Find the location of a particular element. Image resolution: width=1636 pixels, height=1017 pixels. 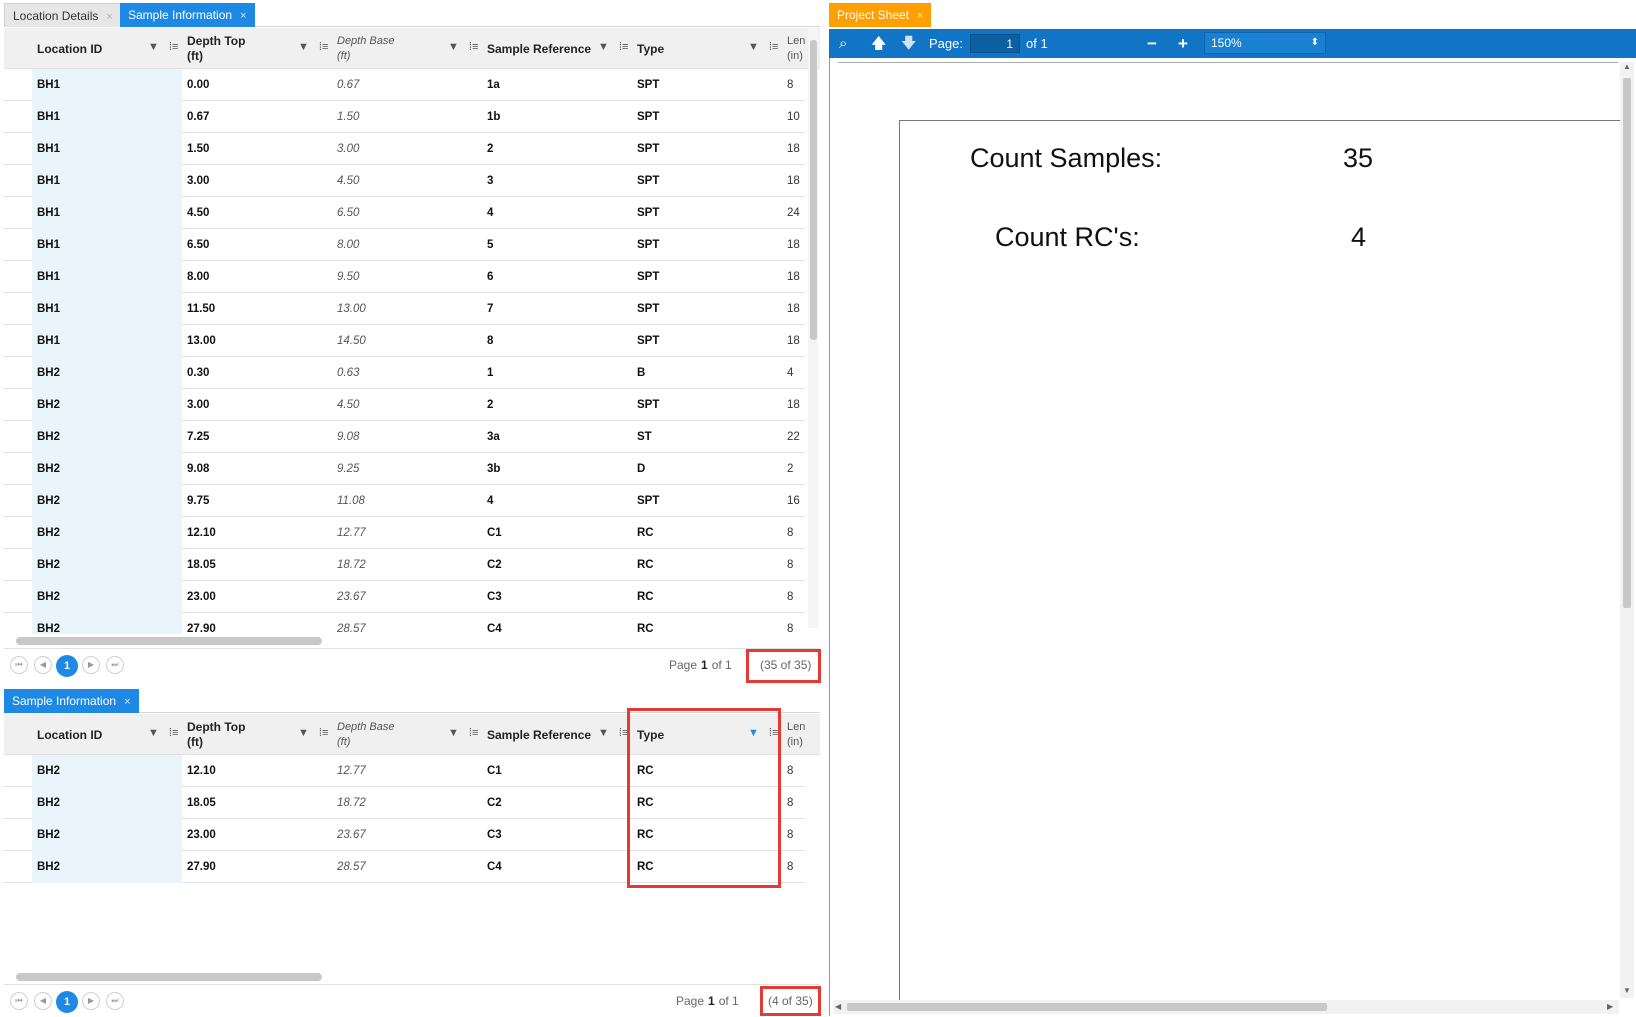

viewer-horizontal-scrollbar: ◀ ▶ is located at coordinates (1226, 1007).